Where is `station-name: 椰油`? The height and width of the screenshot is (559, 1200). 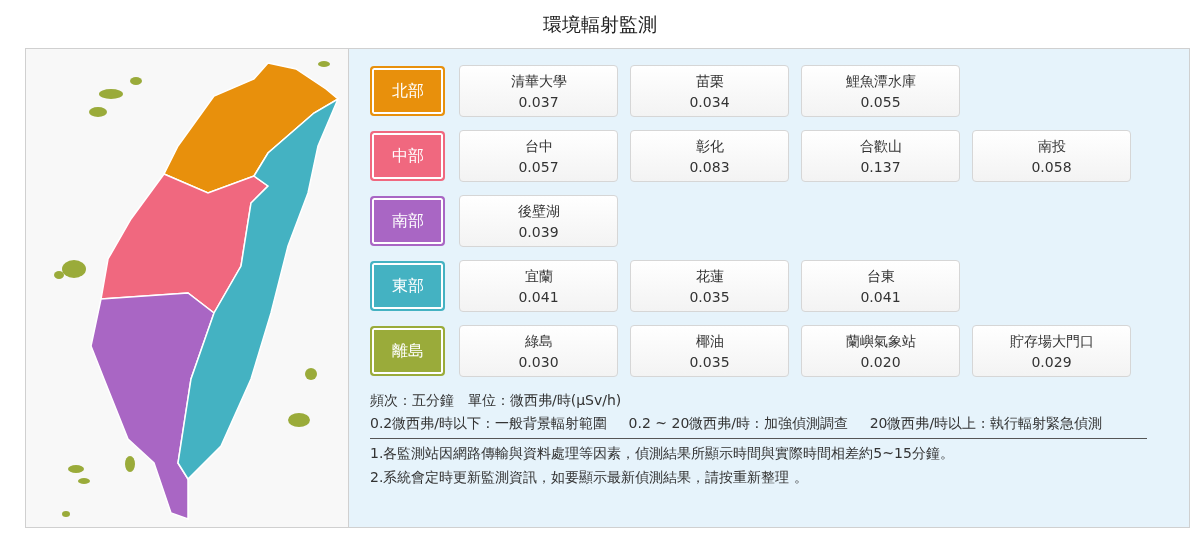
station-name: 椰油 is located at coordinates (709, 341).